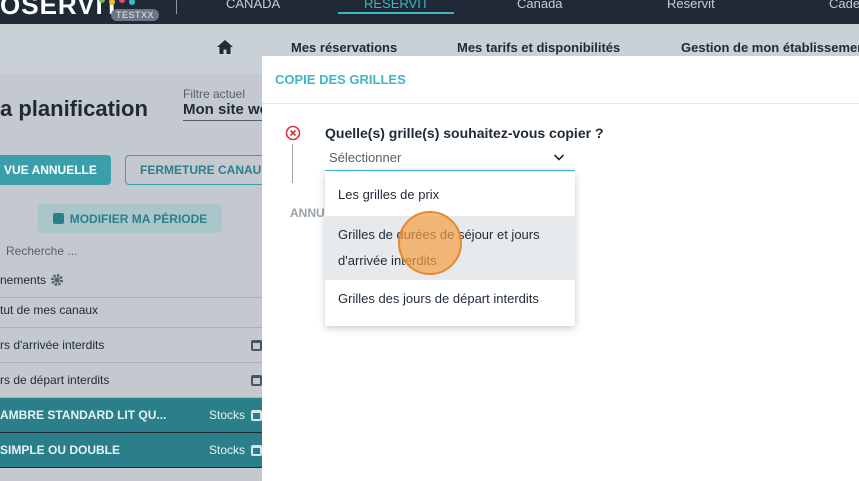 Image resolution: width=859 pixels, height=481 pixels. Describe the element at coordinates (691, 5) in the screenshot. I see `topbar-link-reservit: Reservit` at that location.